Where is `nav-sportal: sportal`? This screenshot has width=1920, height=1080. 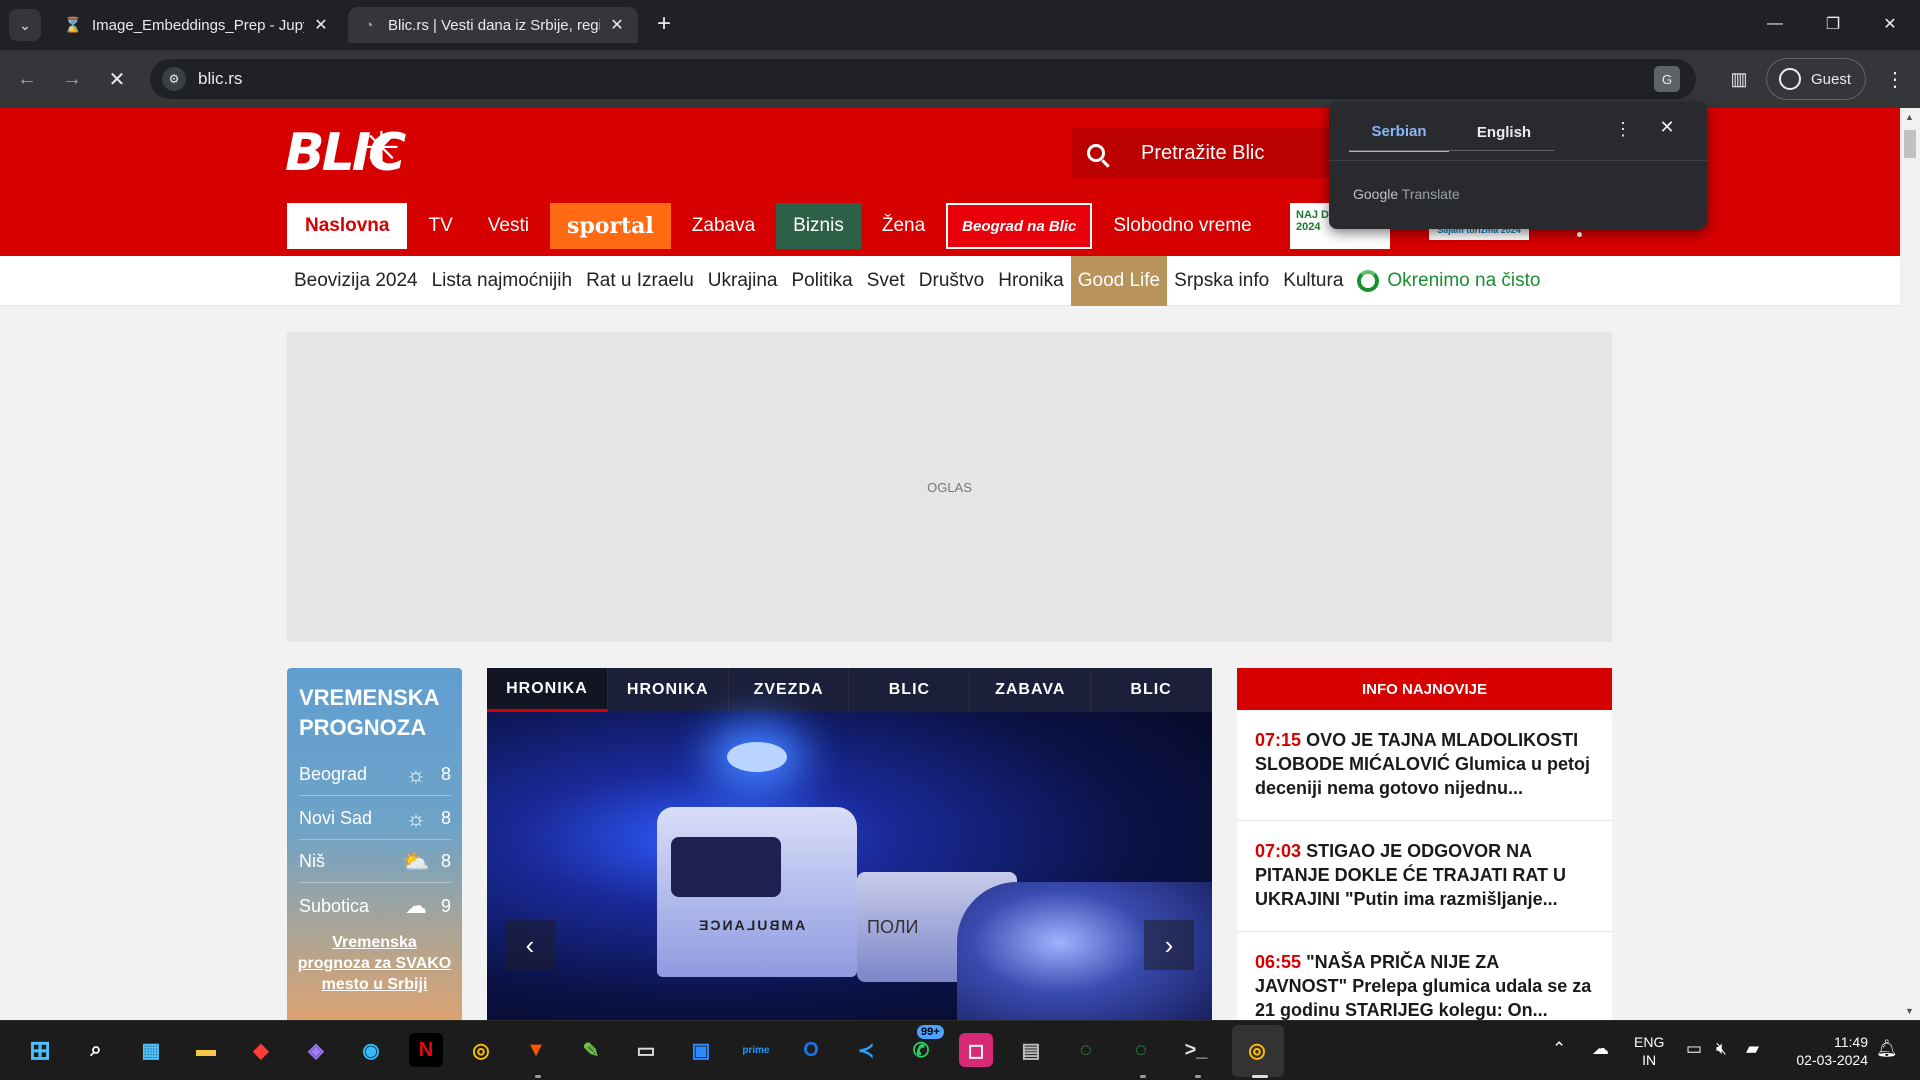 nav-sportal: sportal is located at coordinates (610, 226).